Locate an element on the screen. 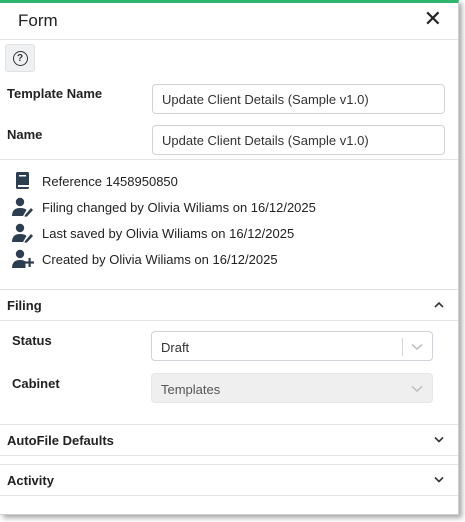 This screenshot has width=465, height=522. panel-title: Form is located at coordinates (38, 20).